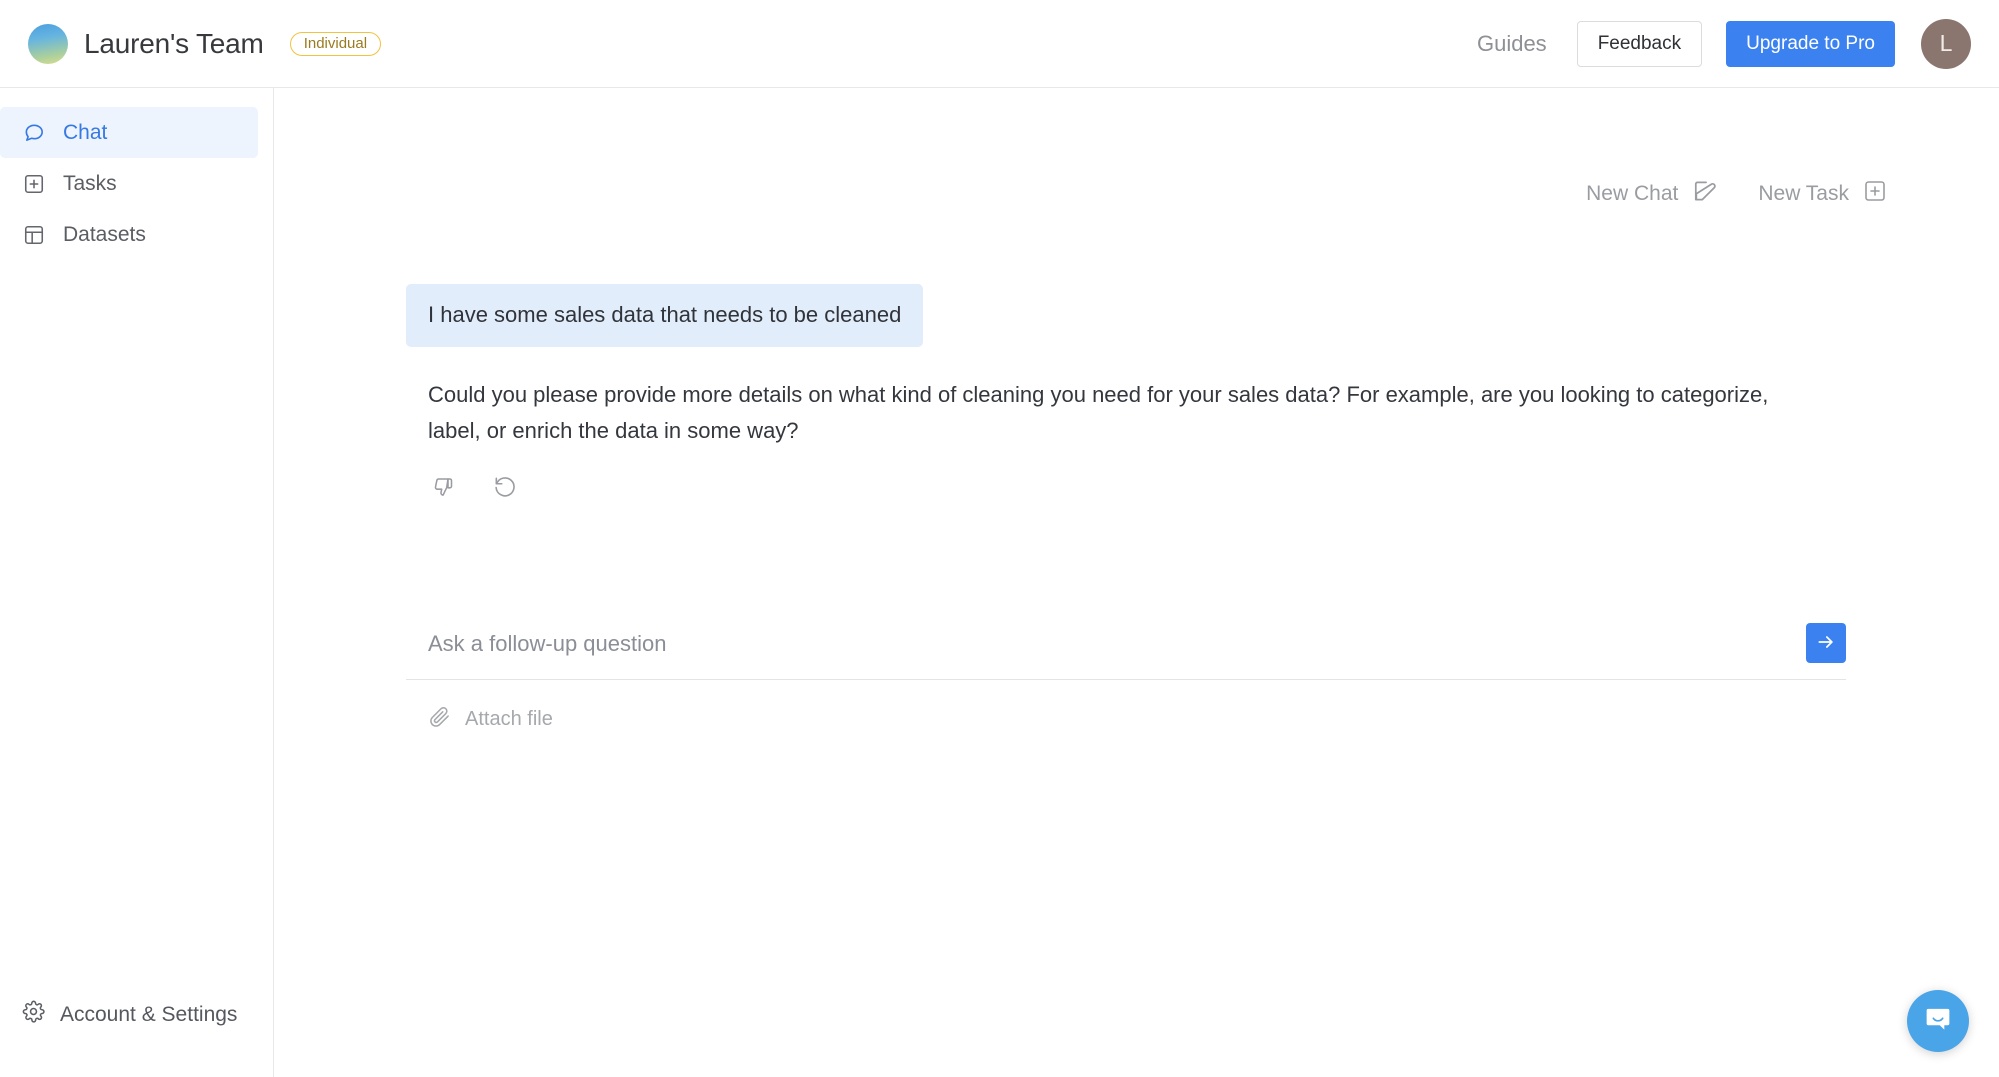 The width and height of the screenshot is (1999, 1077). Describe the element at coordinates (1106, 643) in the screenshot. I see `follow-up-input` at that location.